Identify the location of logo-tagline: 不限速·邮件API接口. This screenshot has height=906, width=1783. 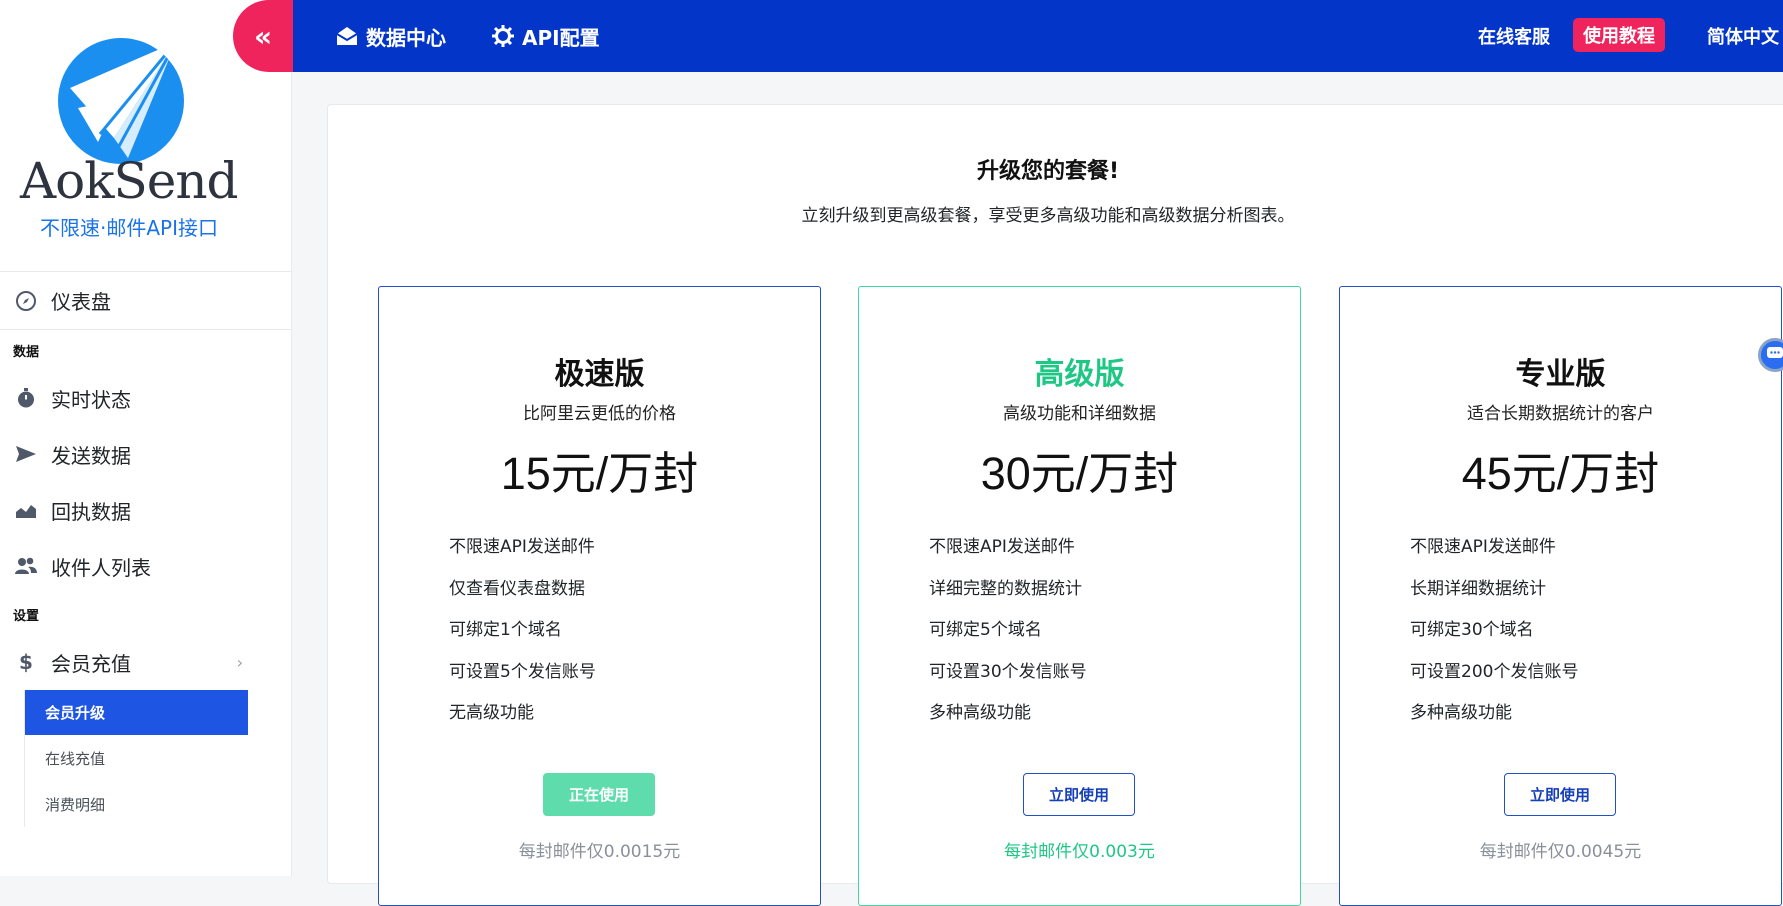
(129, 228).